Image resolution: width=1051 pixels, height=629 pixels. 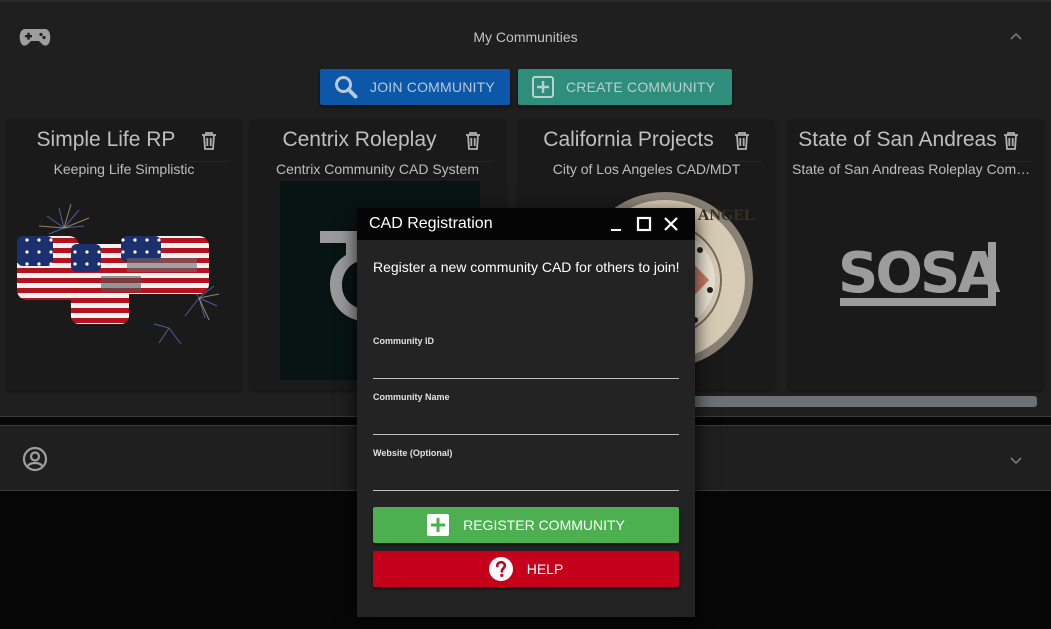 What do you see at coordinates (413, 453) in the screenshot?
I see `website-label: Website (Optional)` at bounding box center [413, 453].